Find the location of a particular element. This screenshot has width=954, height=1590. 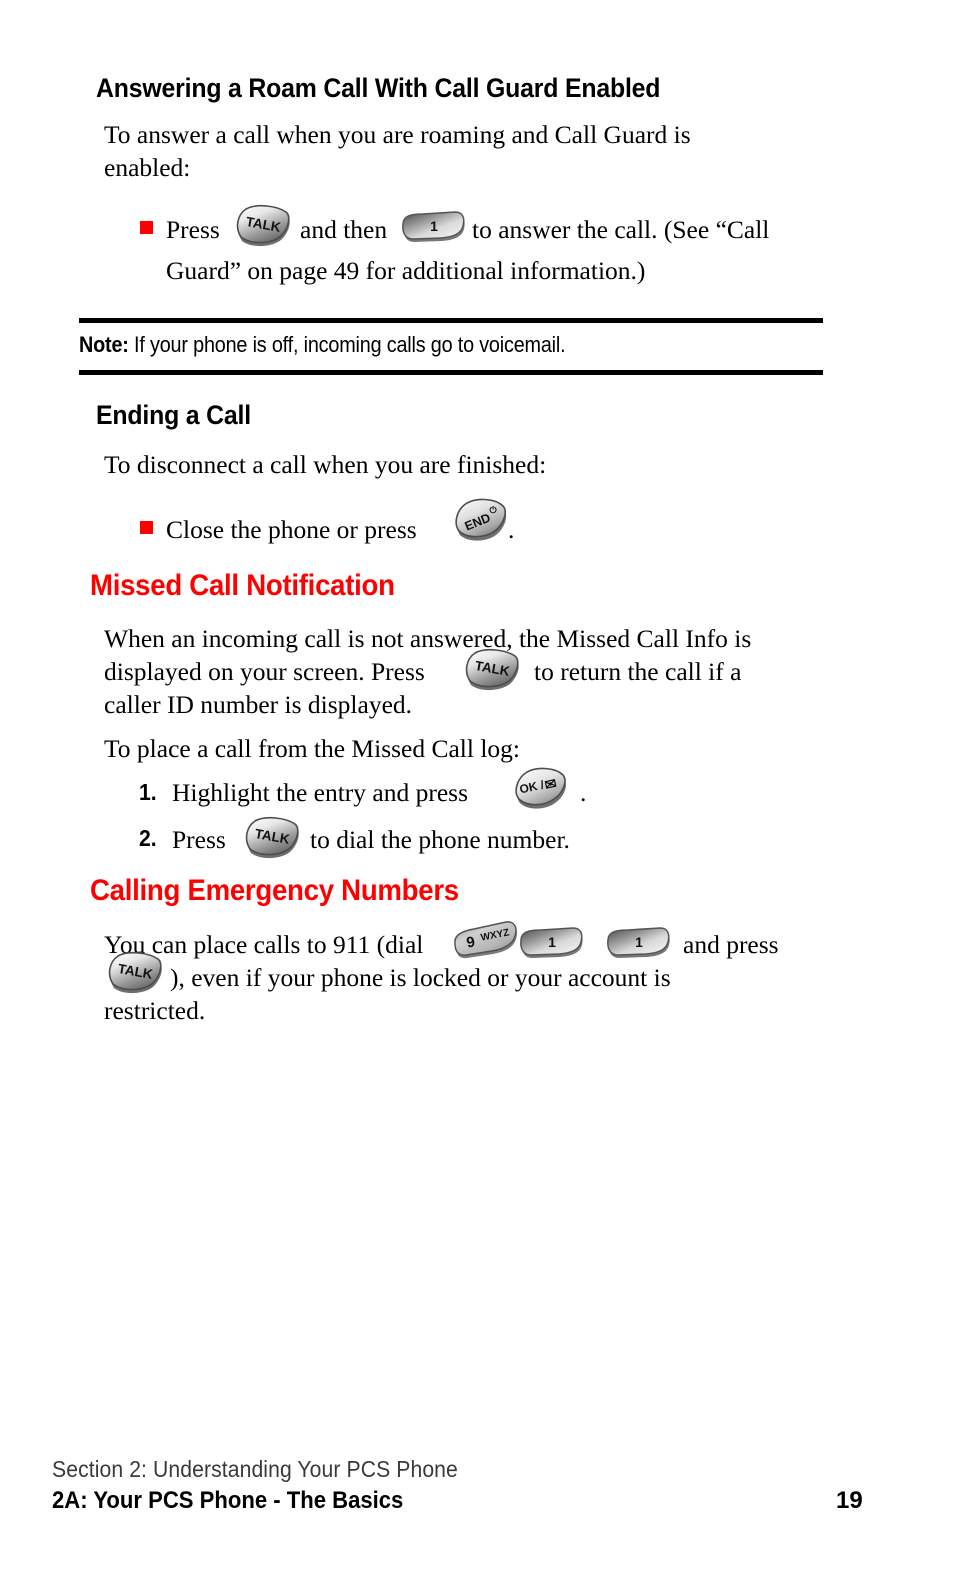

end-key: END ⏻ is located at coordinates (482, 522).